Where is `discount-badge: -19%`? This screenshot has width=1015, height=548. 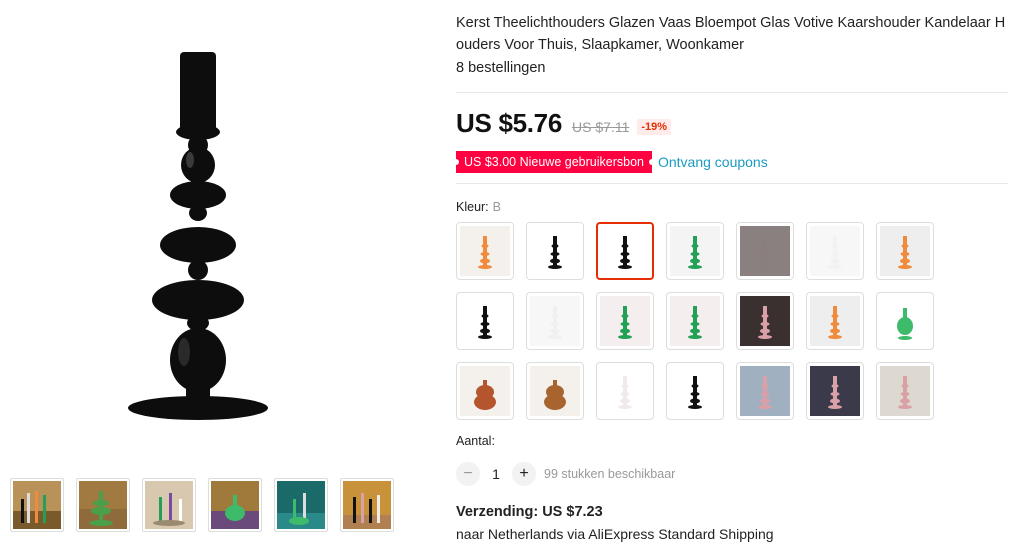 discount-badge: -19% is located at coordinates (654, 127).